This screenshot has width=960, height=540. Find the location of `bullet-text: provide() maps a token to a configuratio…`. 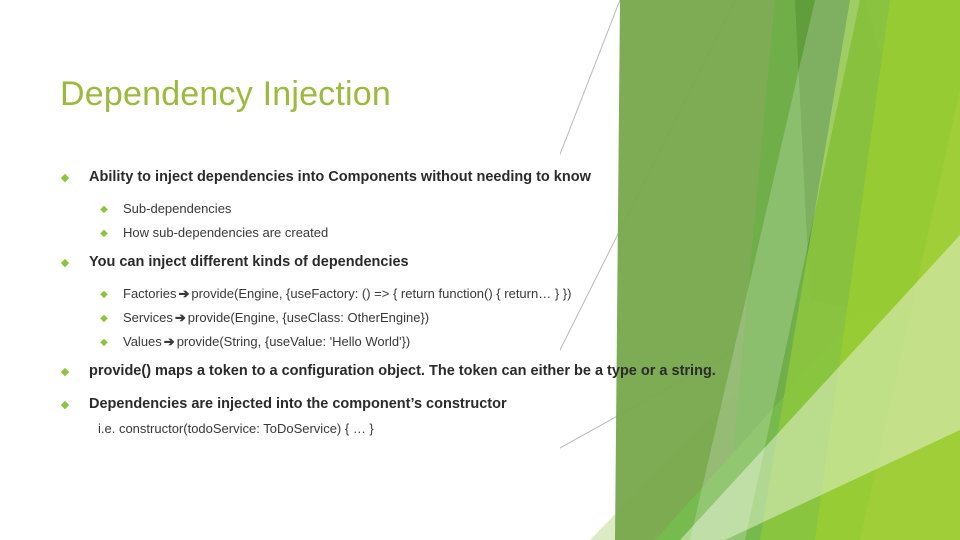

bullet-text: provide() maps a token to a configuratio… is located at coordinates (402, 370).